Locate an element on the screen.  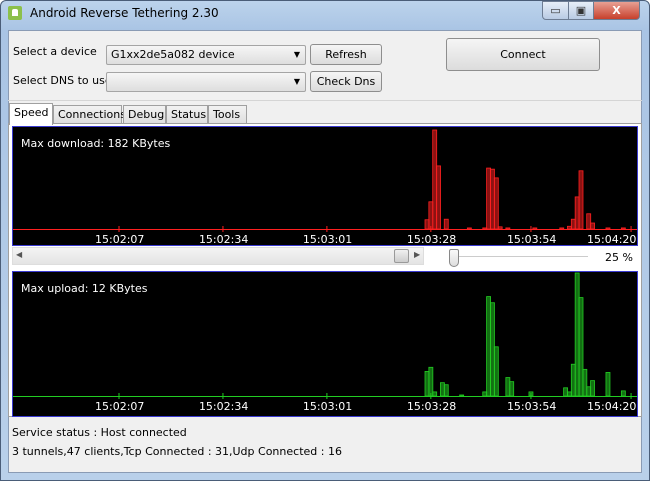
horizontal-scrollbar: ◀ ▶ is located at coordinates (218, 256).